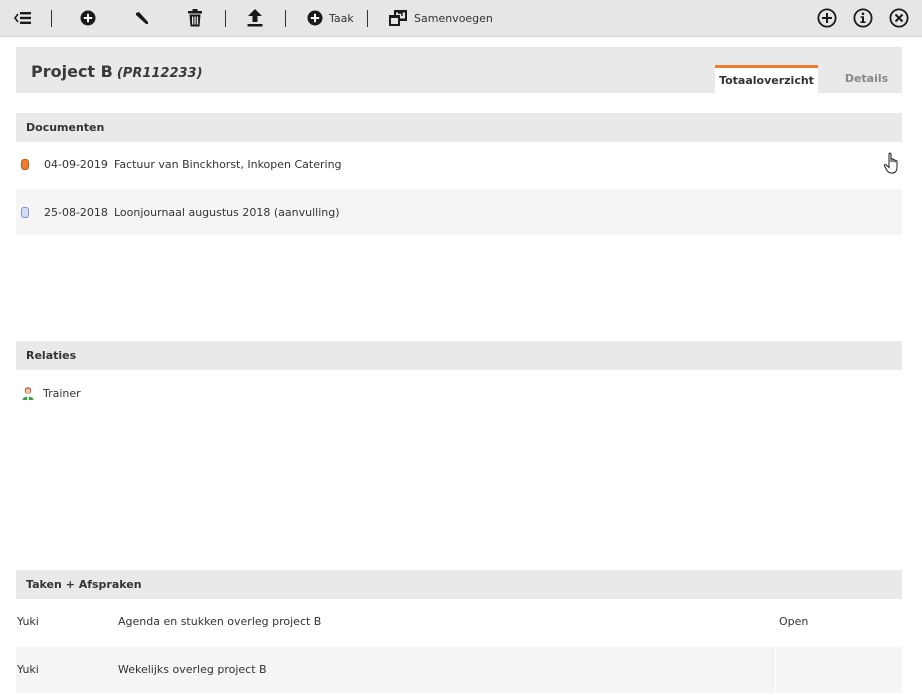  I want to click on add-button, so click(88, 18).